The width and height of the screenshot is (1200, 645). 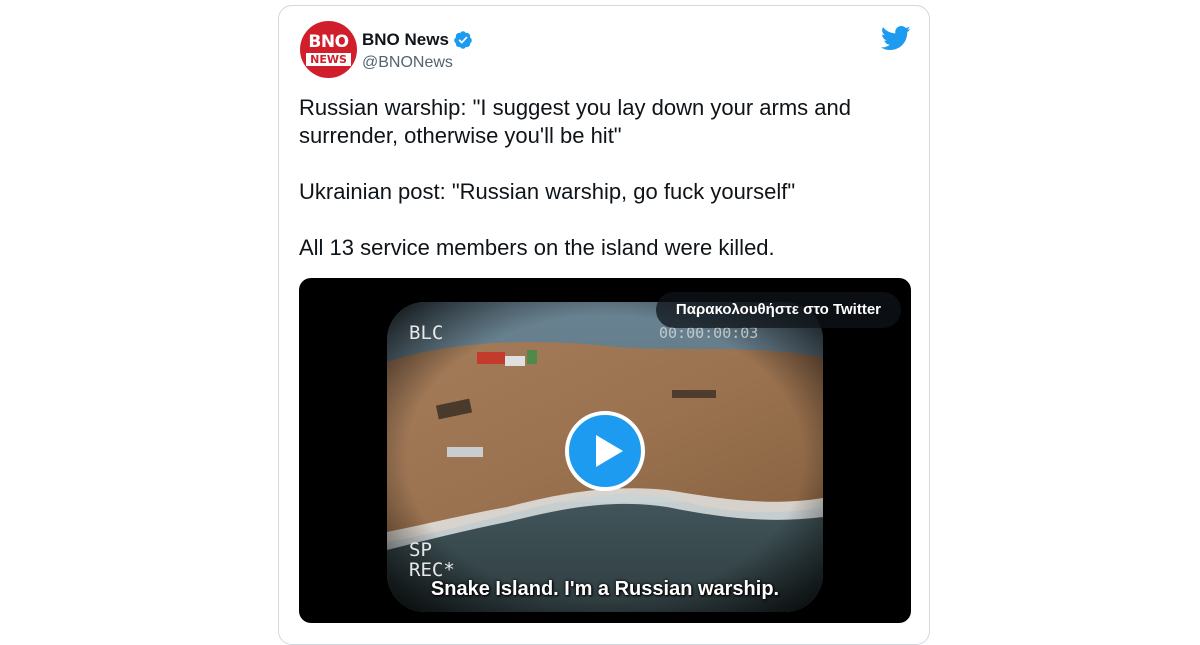 I want to click on author-handle: @BNONews, so click(x=407, y=63).